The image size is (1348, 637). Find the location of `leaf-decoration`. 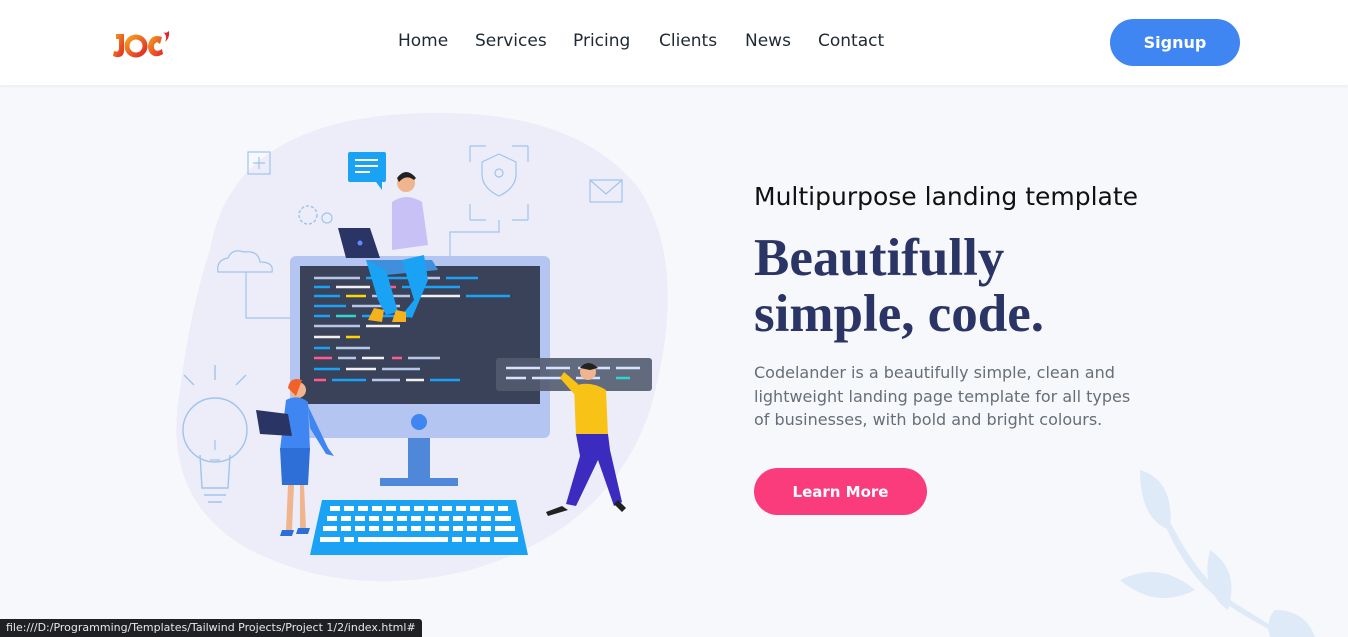

leaf-decoration is located at coordinates (1224, 548).